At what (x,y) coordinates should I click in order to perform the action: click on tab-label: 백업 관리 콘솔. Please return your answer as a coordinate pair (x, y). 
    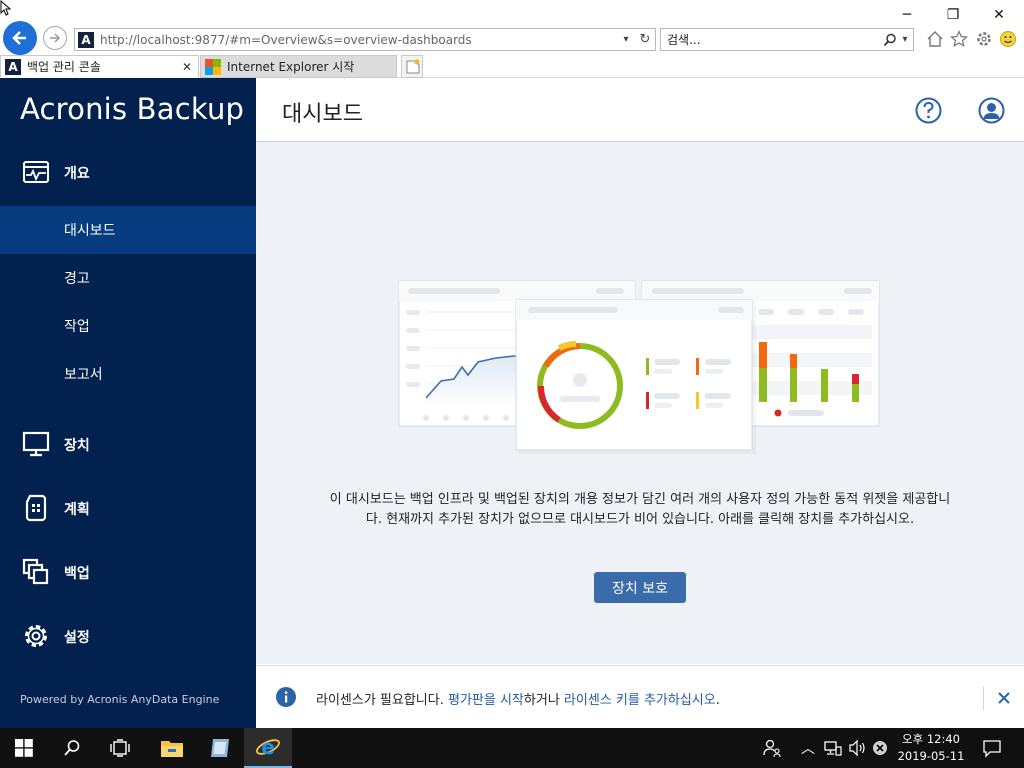
    Looking at the image, I should click on (64, 67).